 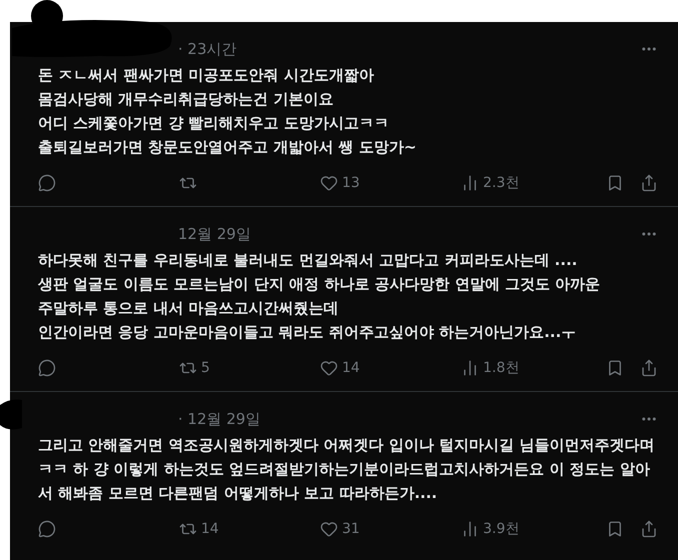 I want to click on stat-count: 13, so click(x=351, y=183).